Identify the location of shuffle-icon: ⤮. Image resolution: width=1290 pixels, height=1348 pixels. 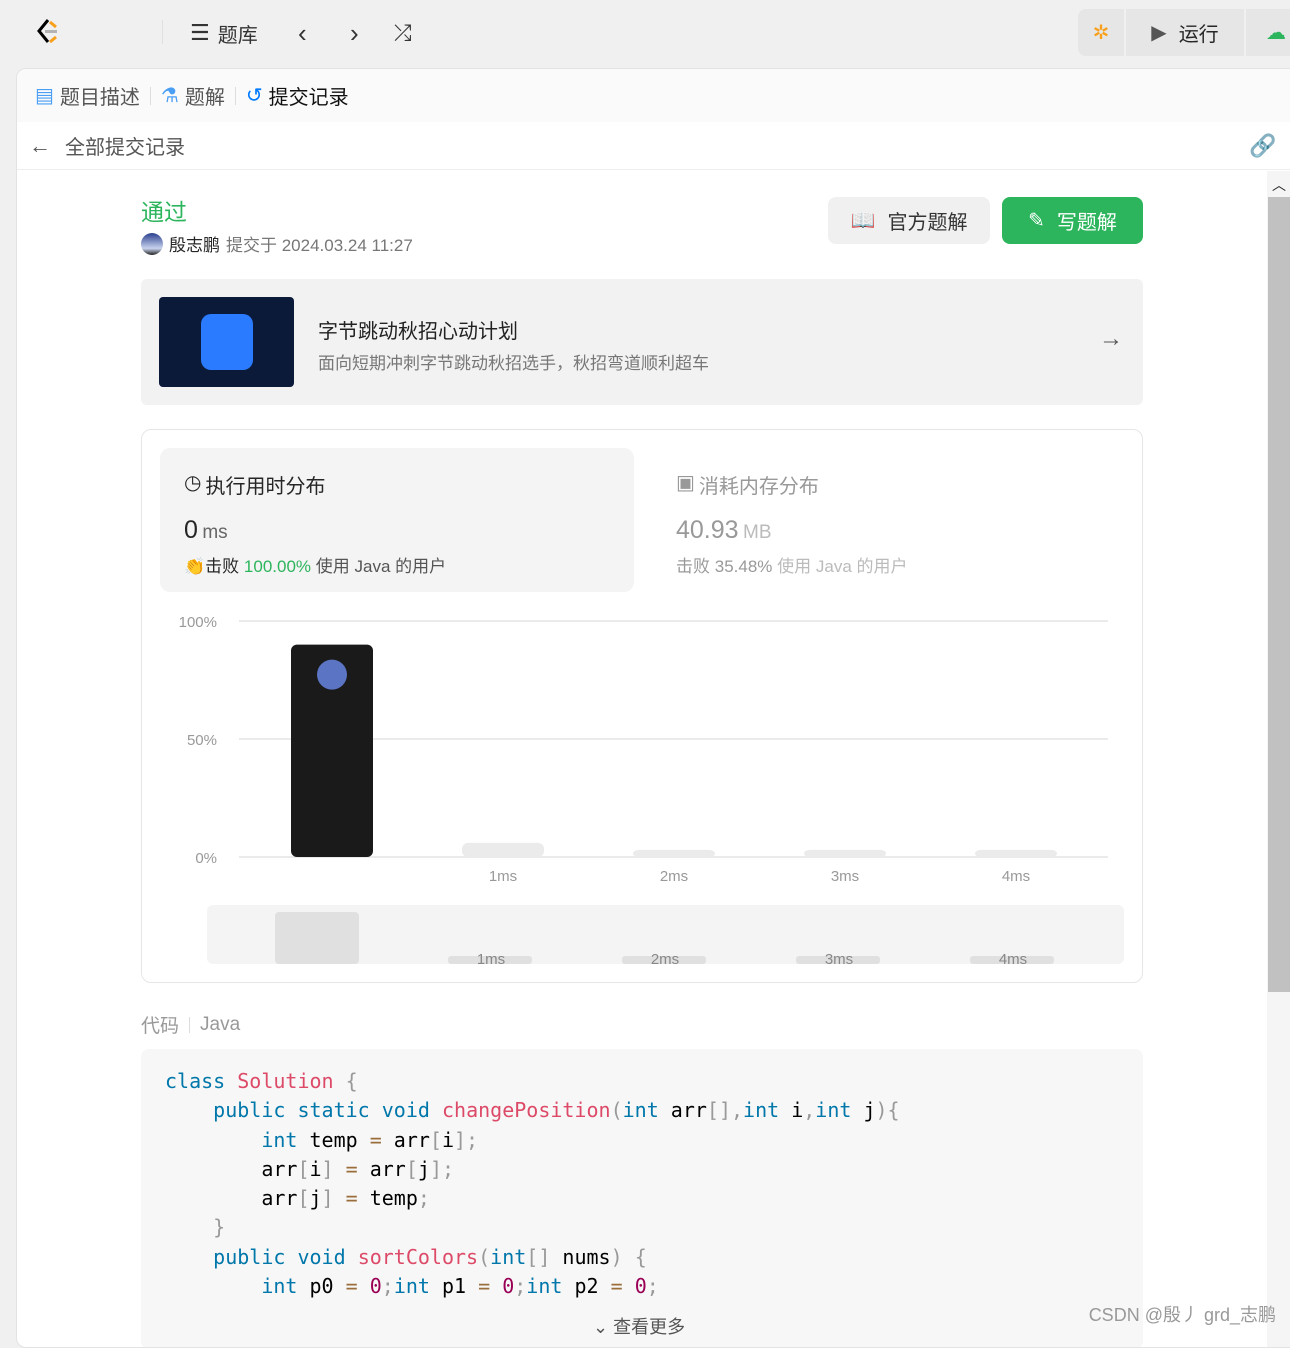
(403, 33).